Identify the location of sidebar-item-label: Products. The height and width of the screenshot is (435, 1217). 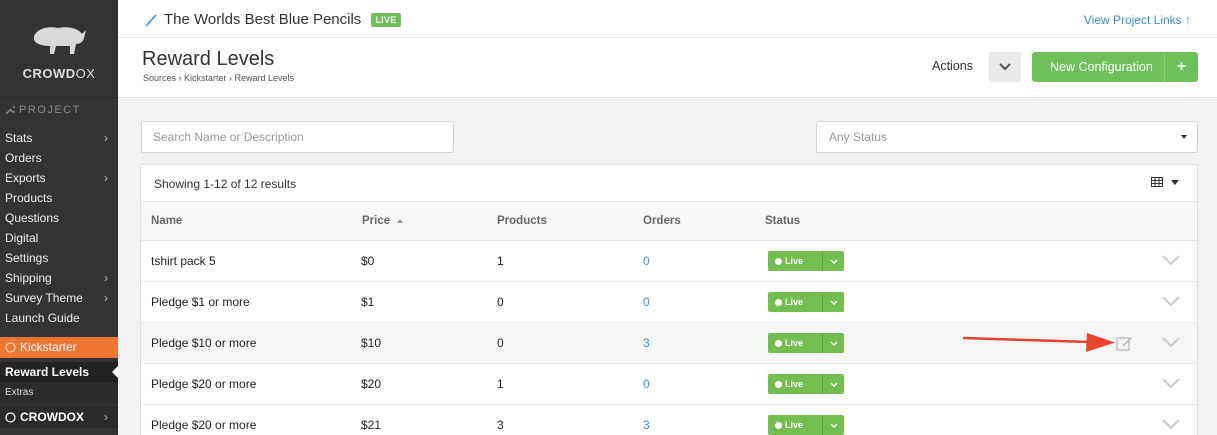
(29, 198).